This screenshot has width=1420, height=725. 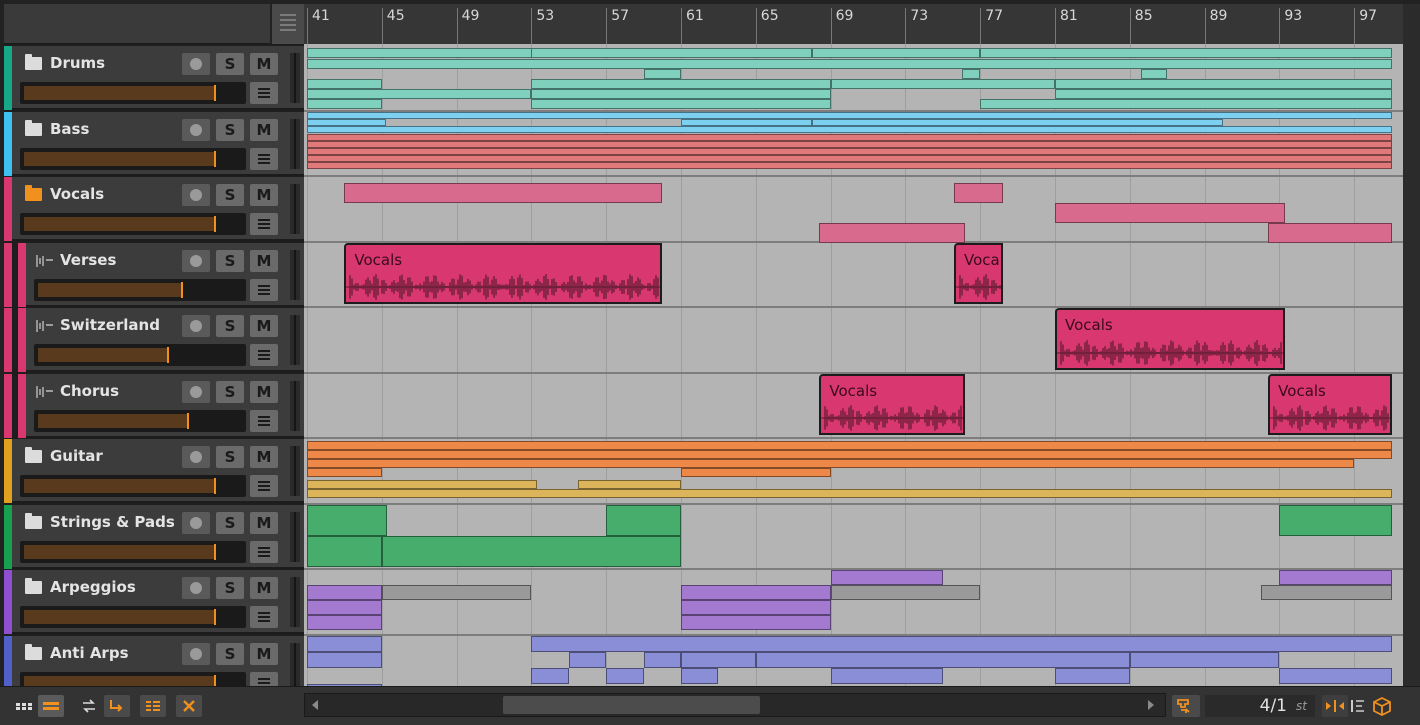 I want to click on timeline-ruler: 41 45 49 53 57 61 65 69 73 77 81 85 89 93 97, so click(x=853, y=24).